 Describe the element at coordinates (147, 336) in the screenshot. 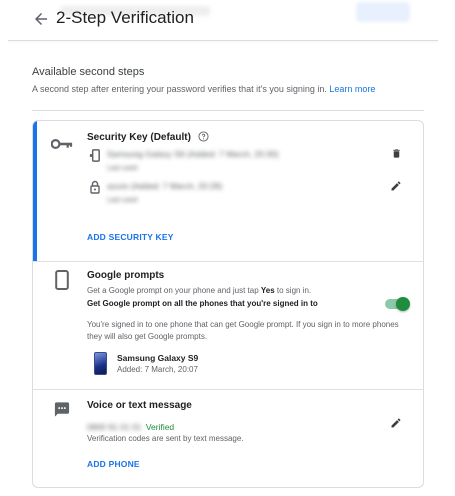

I see `prompts-info-line-2: they will also get Google prompts.` at that location.